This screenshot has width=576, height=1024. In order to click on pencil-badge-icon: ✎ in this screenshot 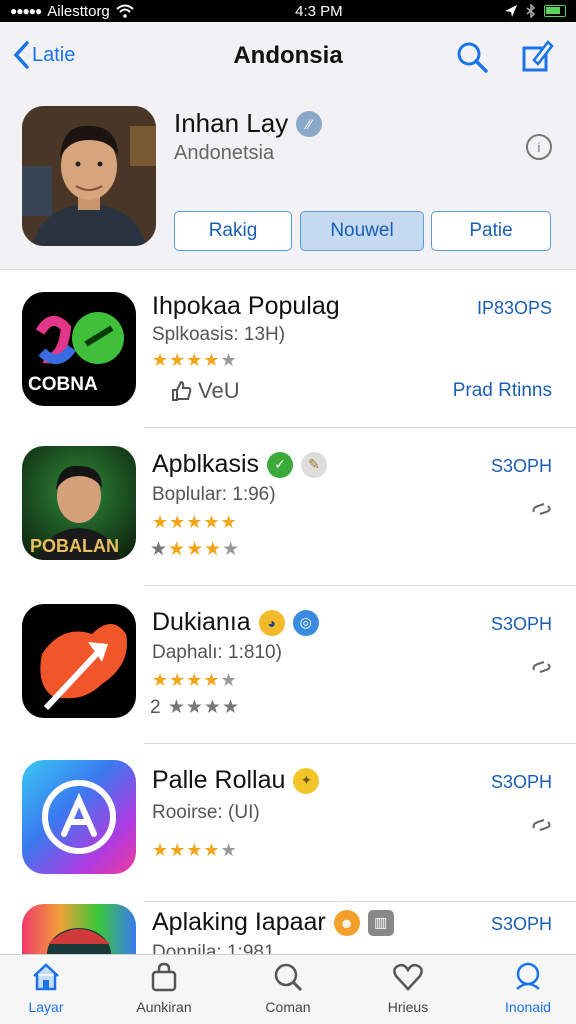, I will do `click(314, 464)`.